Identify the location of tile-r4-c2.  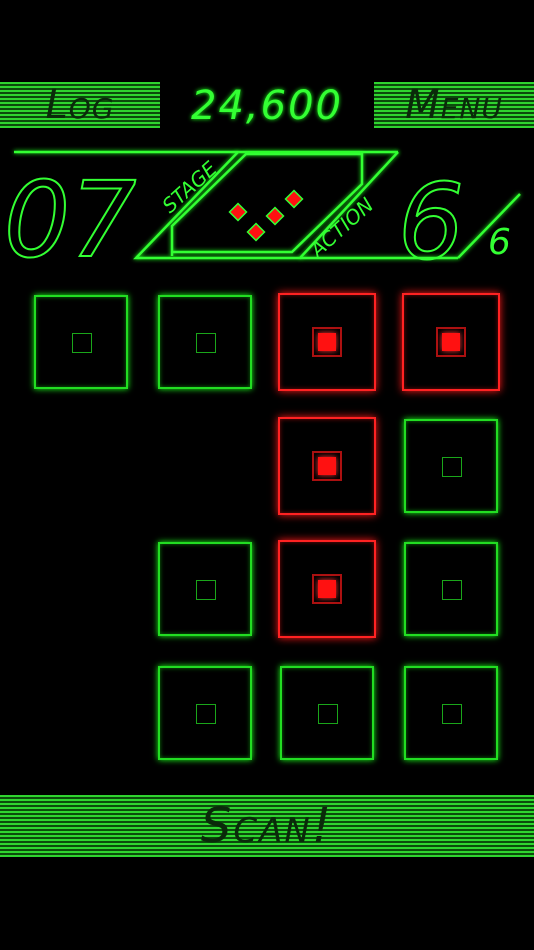
(205, 713).